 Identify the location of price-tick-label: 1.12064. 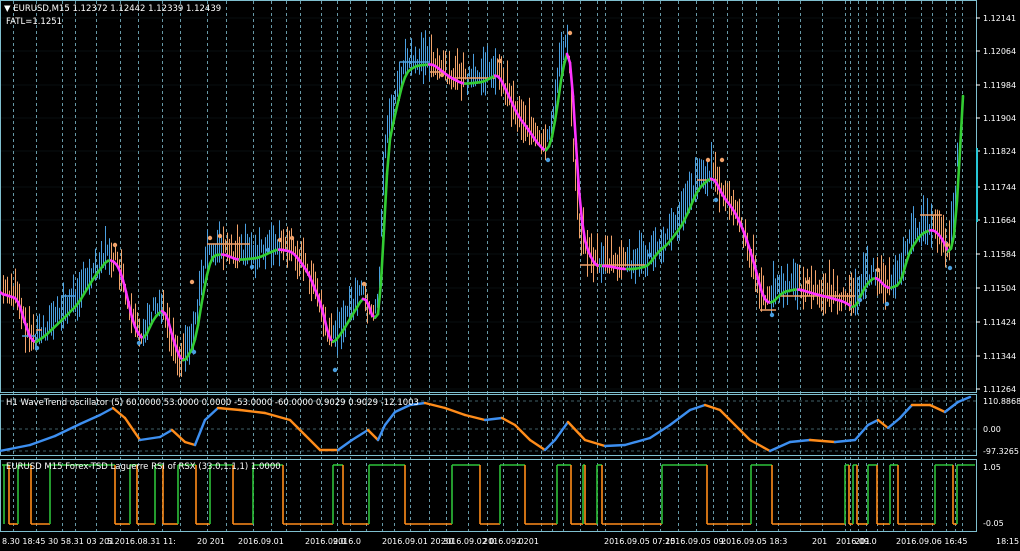
(999, 51).